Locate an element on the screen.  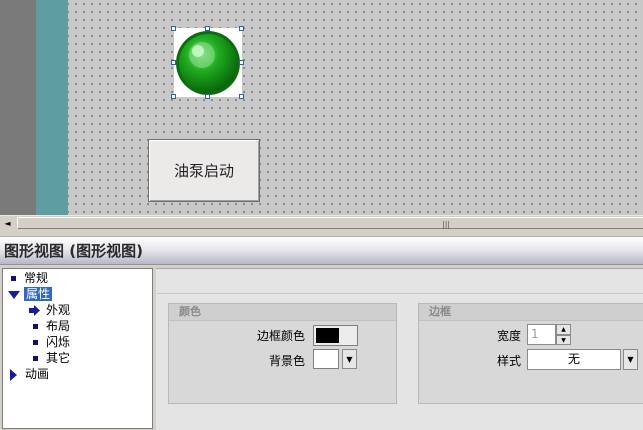
scrollbar-thumb: ||| is located at coordinates (330, 223).